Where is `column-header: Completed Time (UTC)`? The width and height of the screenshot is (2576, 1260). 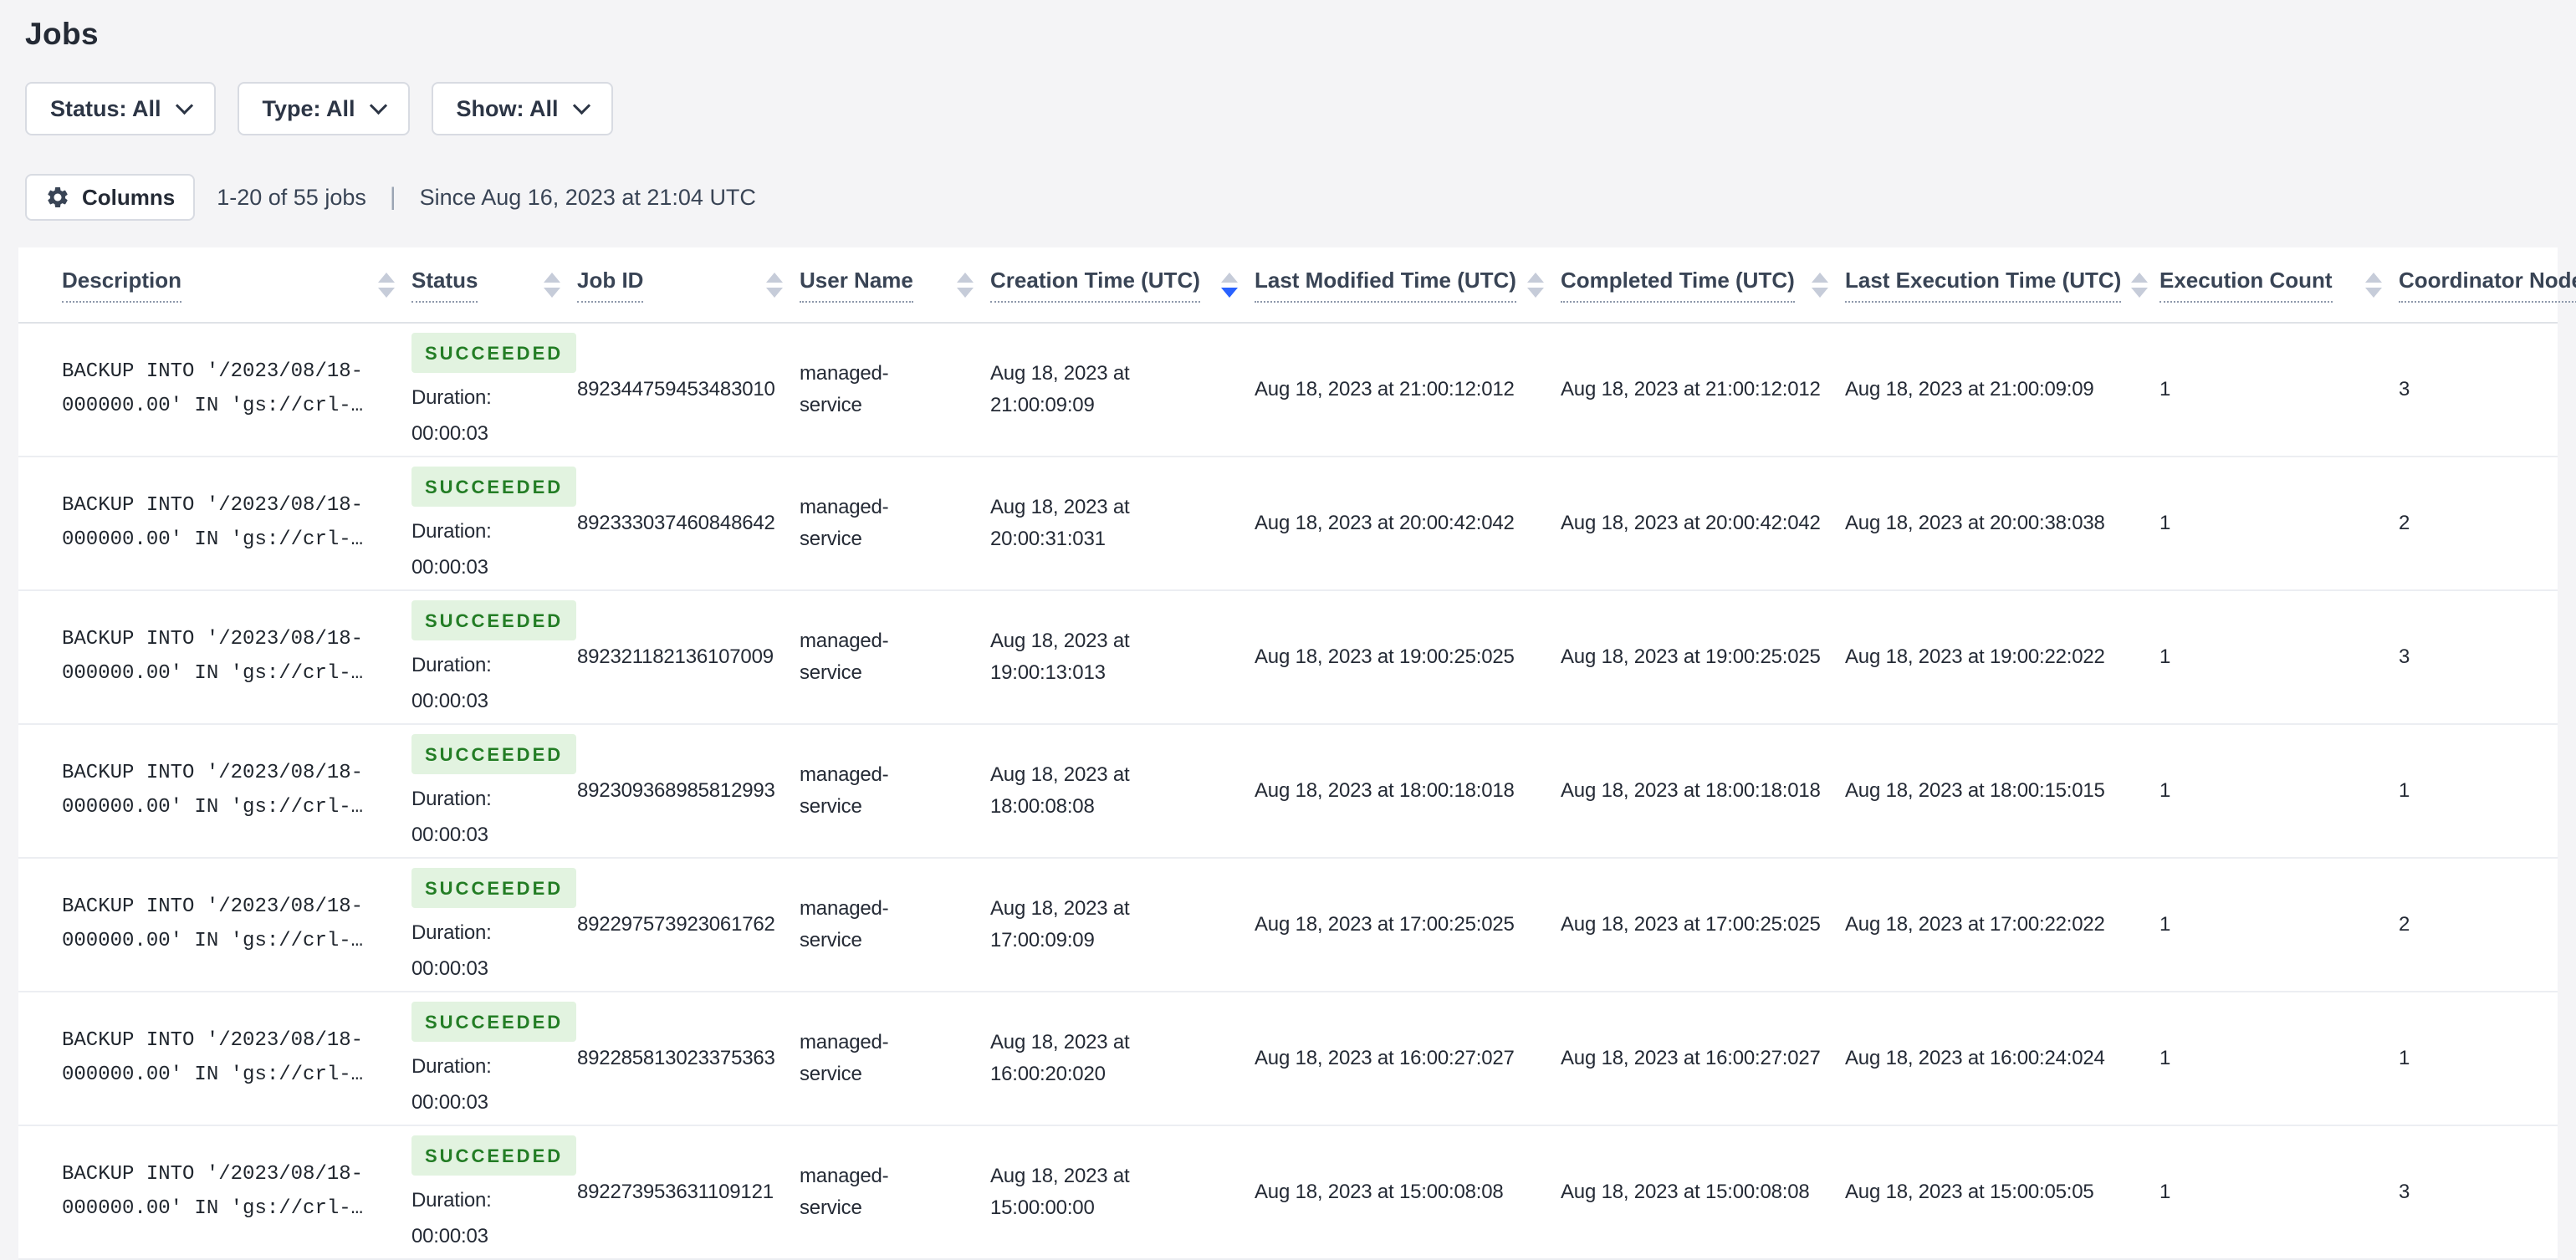
column-header: Completed Time (UTC) is located at coordinates (1703, 285).